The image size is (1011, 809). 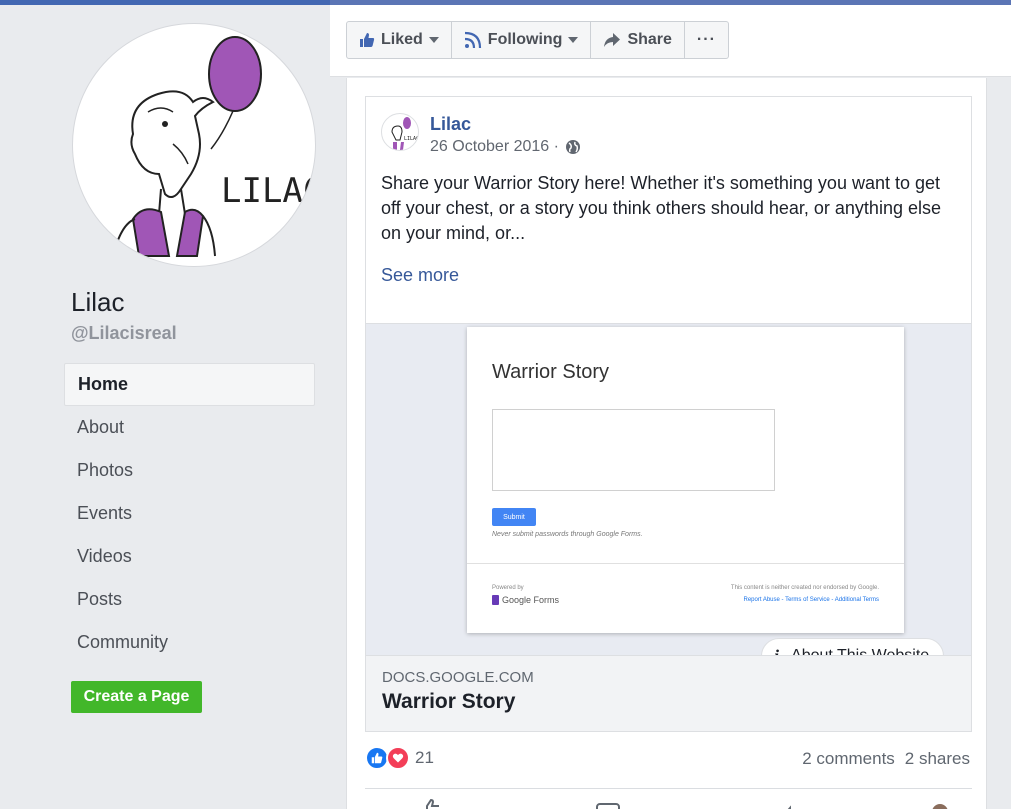 I want to click on profile-picture: LILAC, so click(x=194, y=145).